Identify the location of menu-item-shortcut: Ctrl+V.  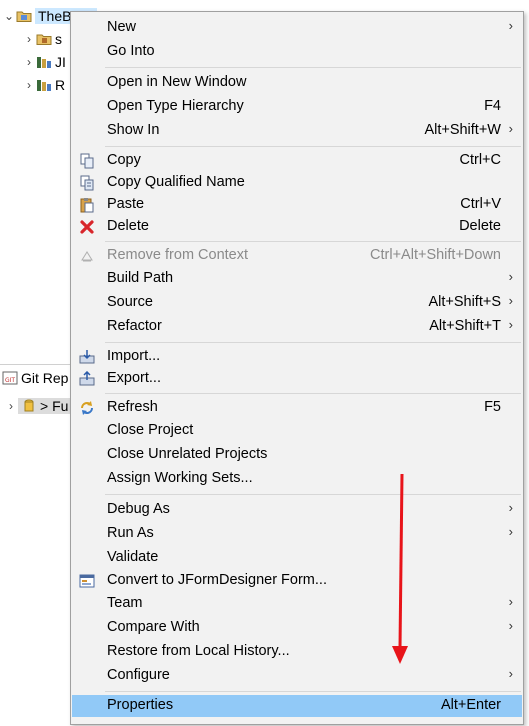
(480, 204).